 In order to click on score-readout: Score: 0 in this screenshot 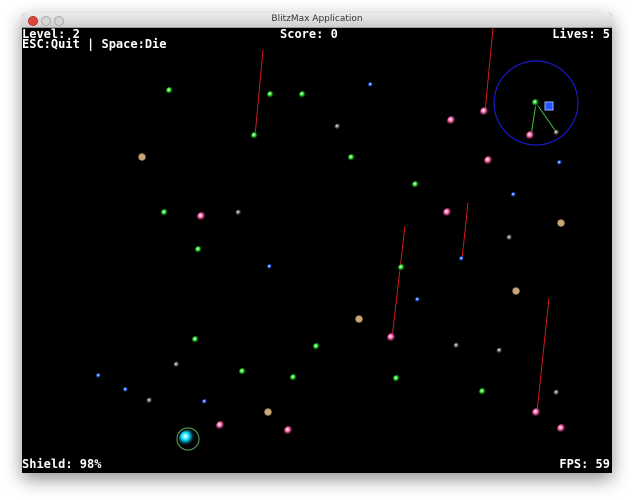, I will do `click(309, 34)`.